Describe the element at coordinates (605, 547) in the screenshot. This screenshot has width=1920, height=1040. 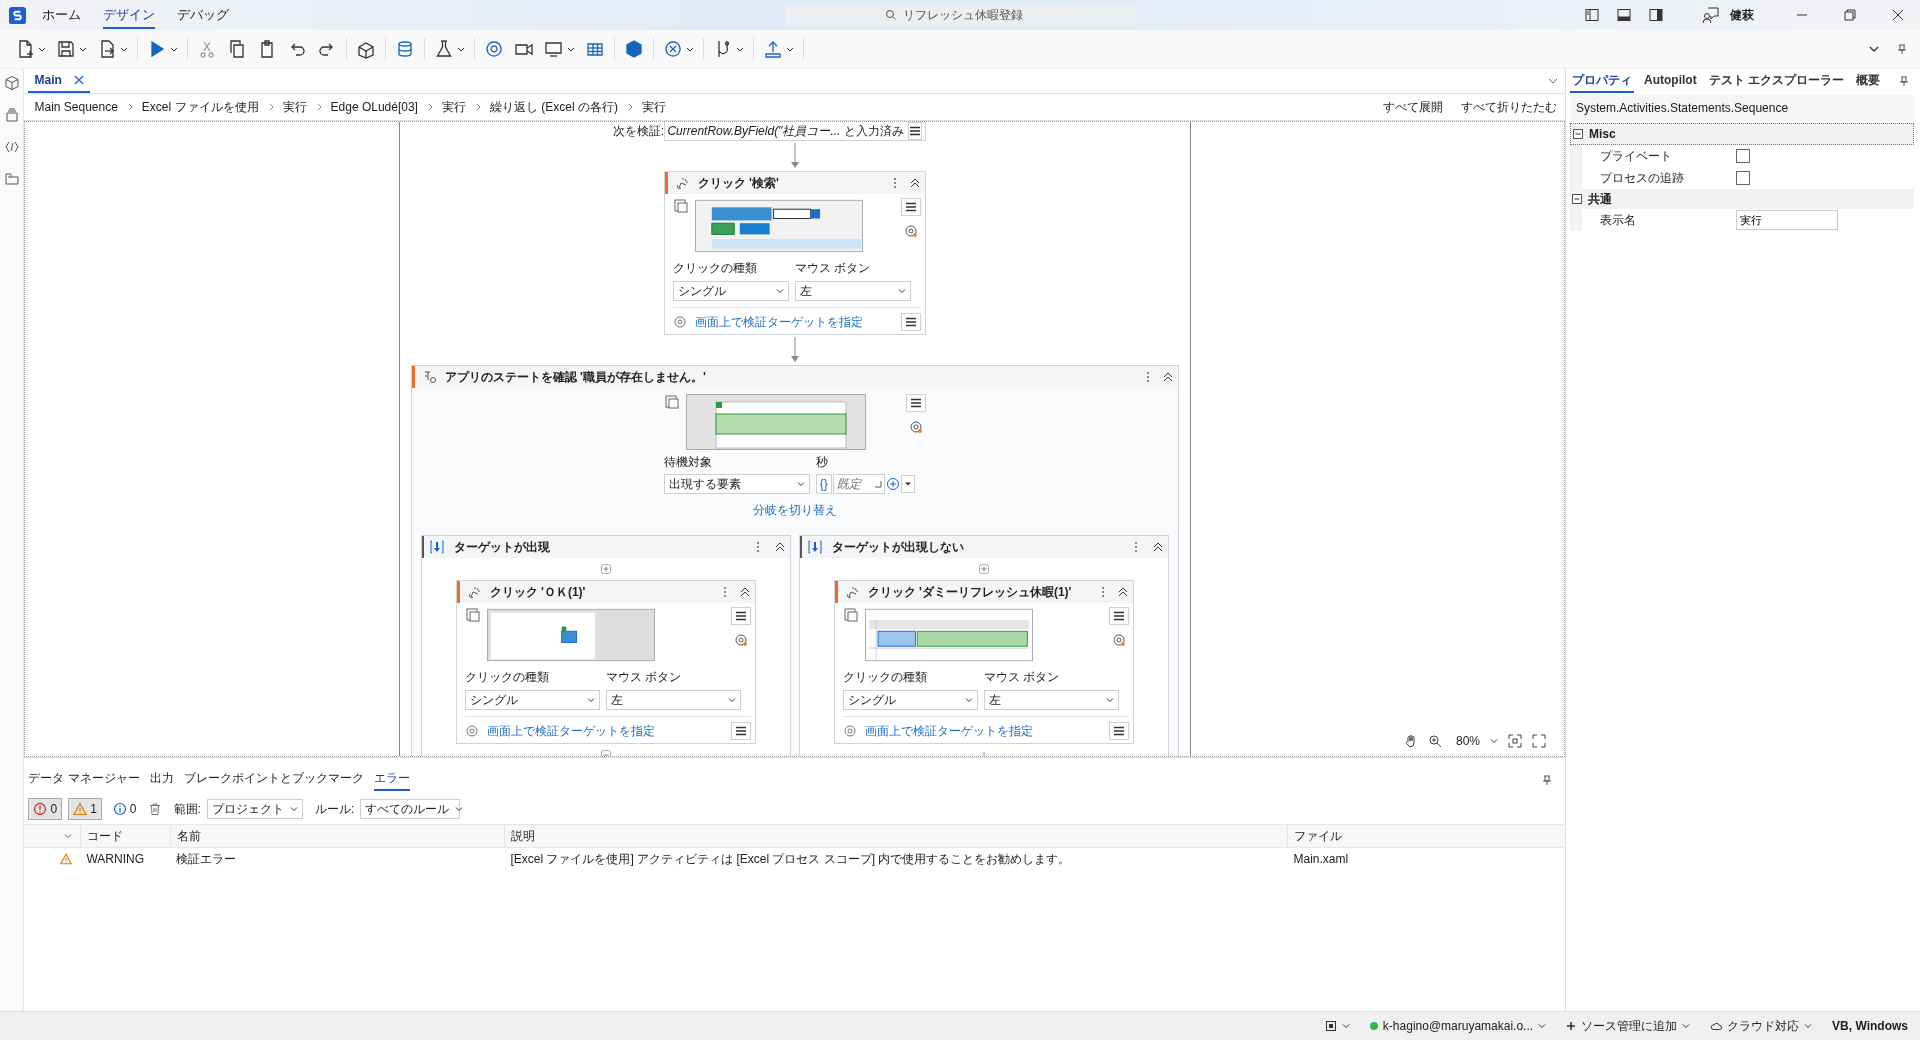
I see `branch-header: ターゲットが出現` at that location.